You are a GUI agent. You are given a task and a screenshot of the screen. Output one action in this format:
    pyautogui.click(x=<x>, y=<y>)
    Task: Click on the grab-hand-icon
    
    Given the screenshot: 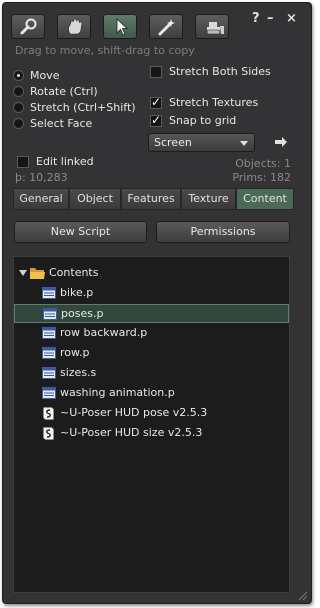 What is the action you would take?
    pyautogui.click(x=75, y=26)
    